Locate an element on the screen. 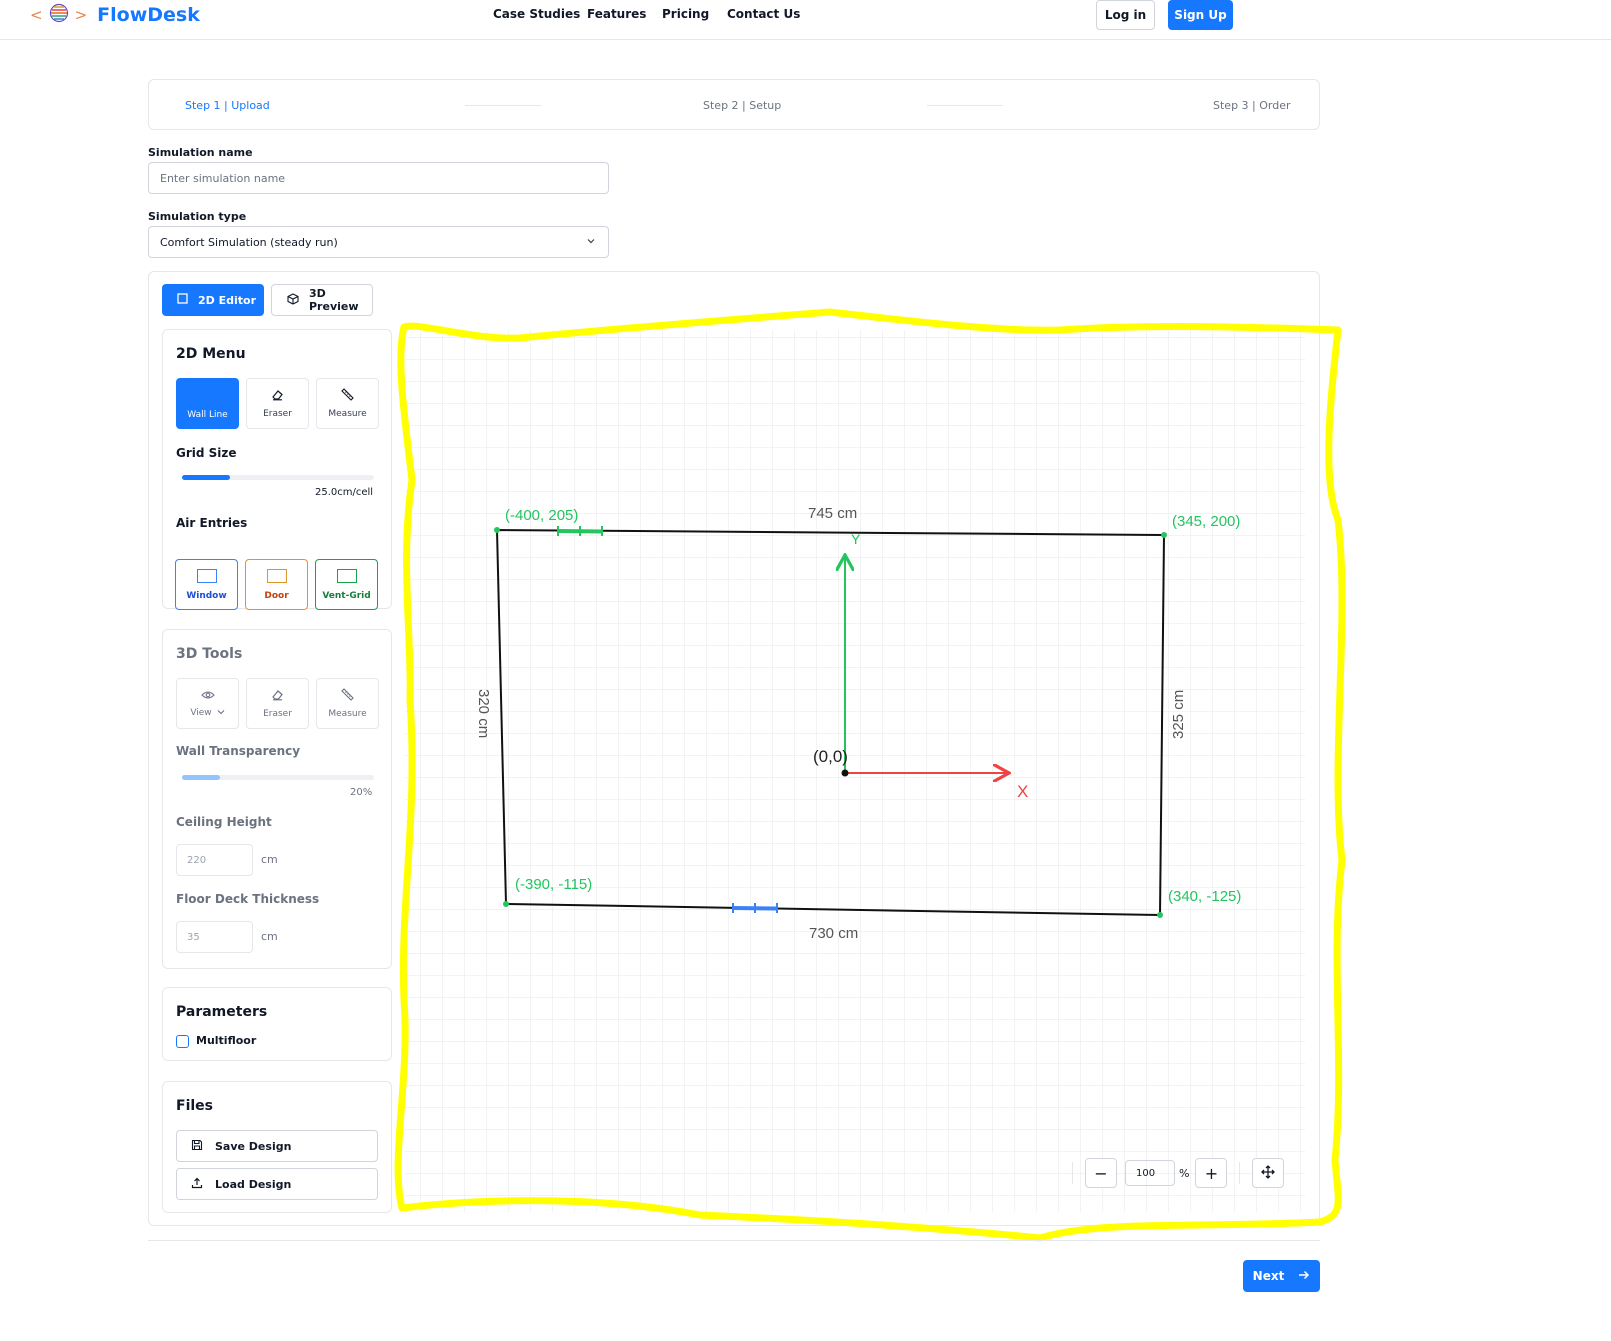 This screenshot has height=1341, width=1611. next-button: Next is located at coordinates (1281, 1276).